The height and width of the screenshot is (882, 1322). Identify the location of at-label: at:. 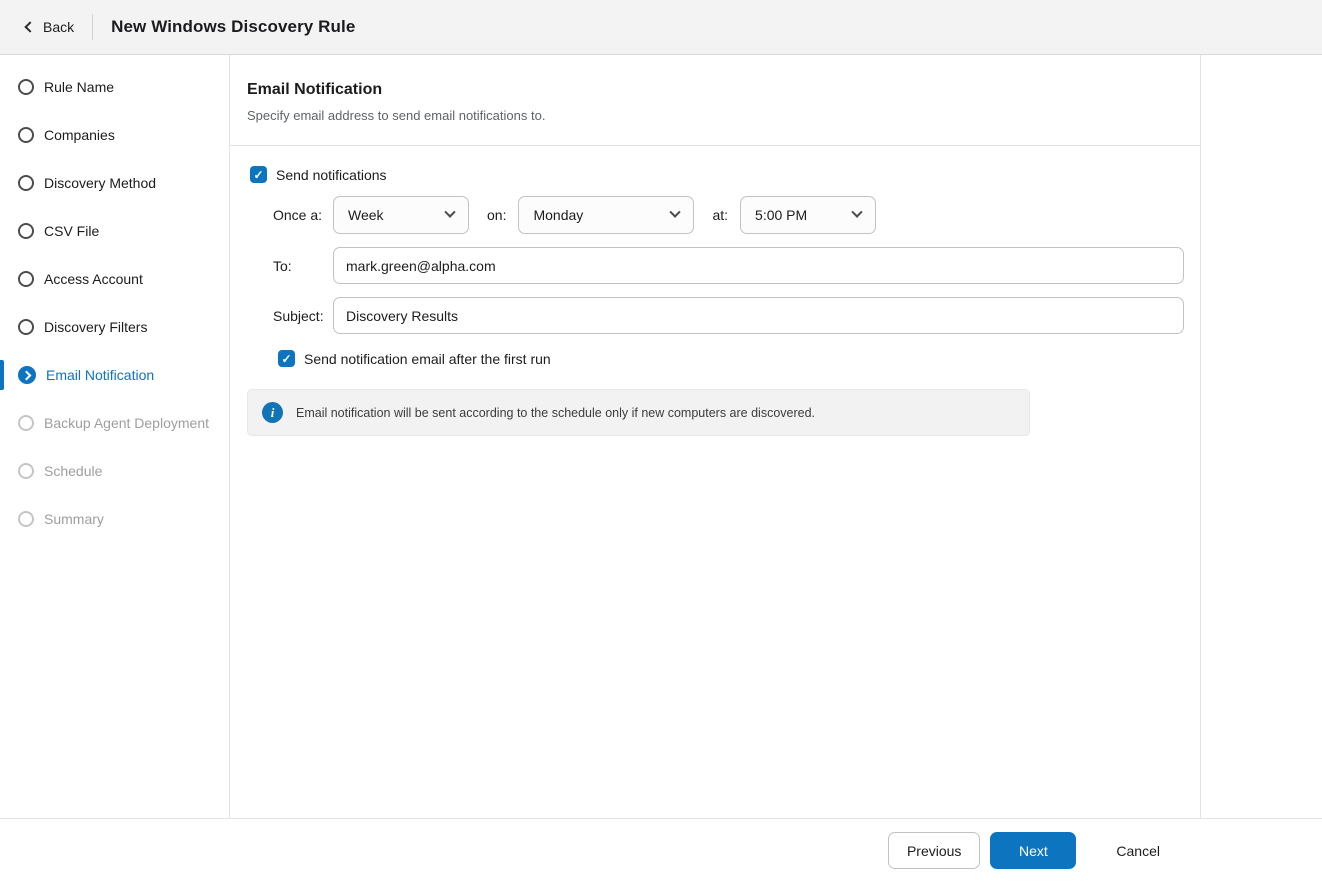
(720, 215).